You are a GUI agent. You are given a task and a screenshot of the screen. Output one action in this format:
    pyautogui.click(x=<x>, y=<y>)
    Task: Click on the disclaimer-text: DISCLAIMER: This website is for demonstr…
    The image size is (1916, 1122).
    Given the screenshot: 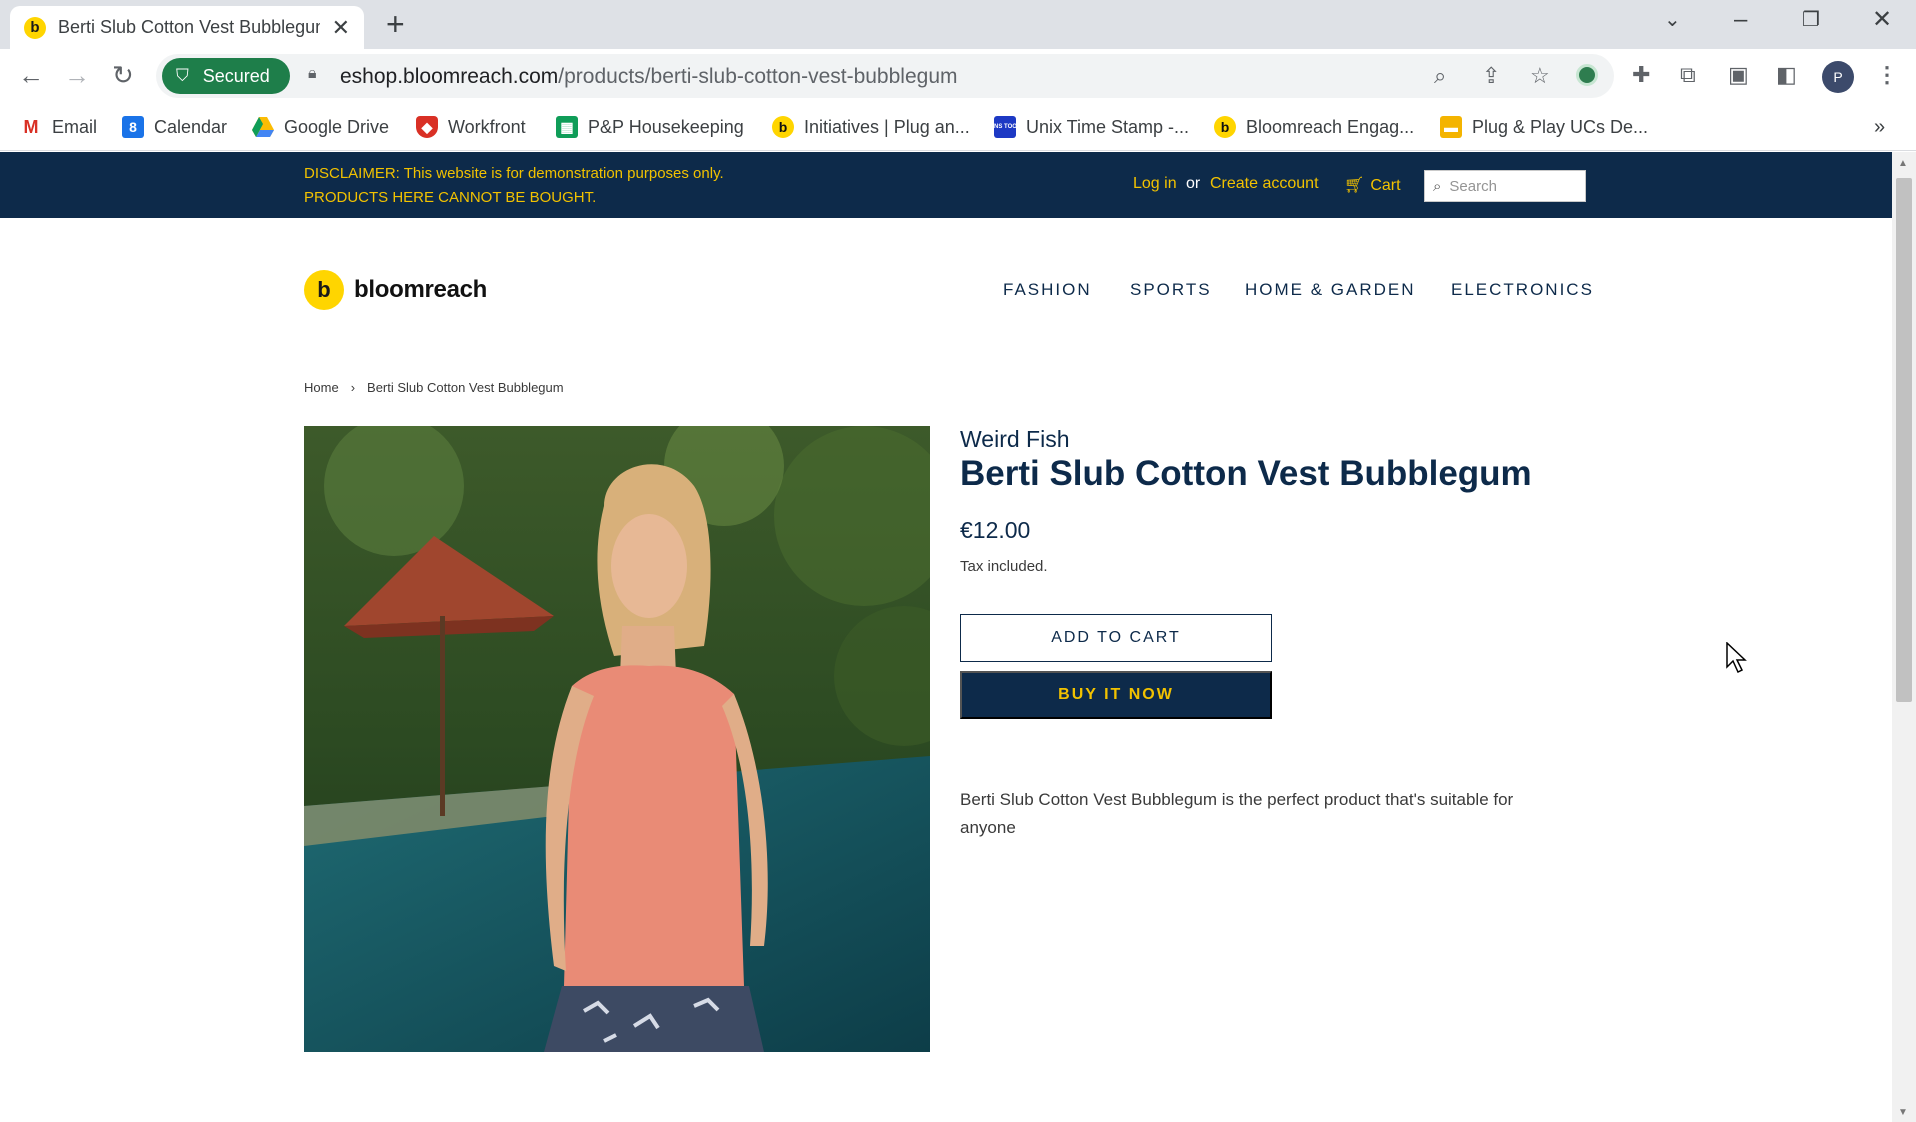 What is the action you would take?
    pyautogui.click(x=514, y=185)
    